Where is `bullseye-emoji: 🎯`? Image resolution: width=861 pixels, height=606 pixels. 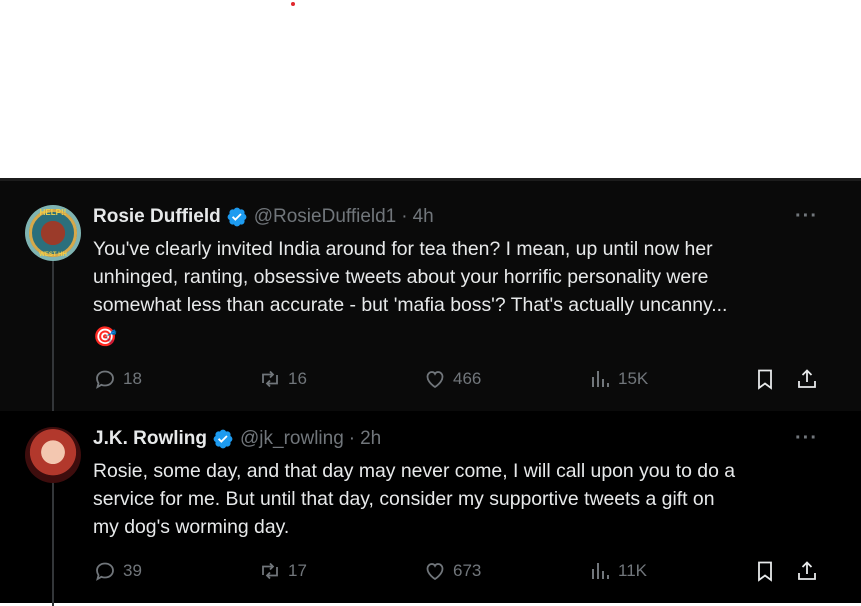 bullseye-emoji: 🎯 is located at coordinates (105, 337).